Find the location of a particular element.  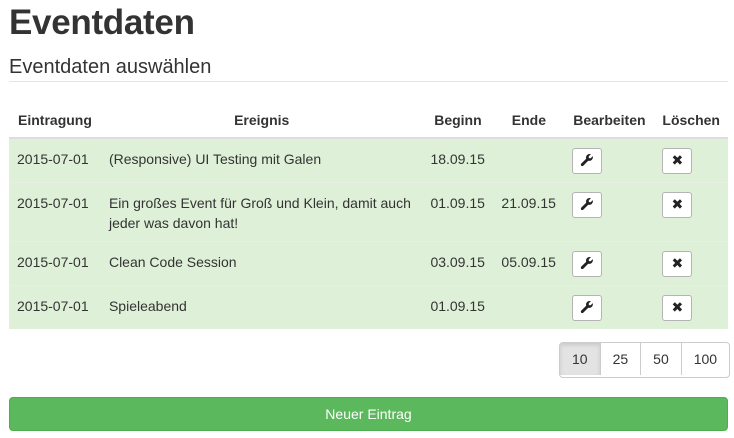

cell-event: Clean Code Session is located at coordinates (261, 263).